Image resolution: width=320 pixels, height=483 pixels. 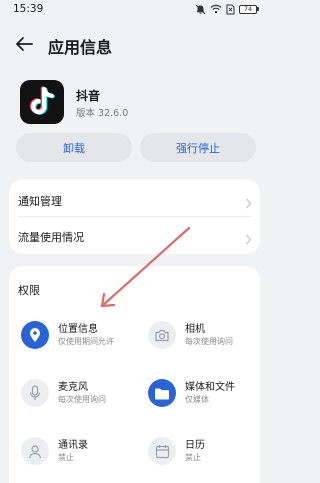 What do you see at coordinates (88, 96) in the screenshot?
I see `app-name: 抖音` at bounding box center [88, 96].